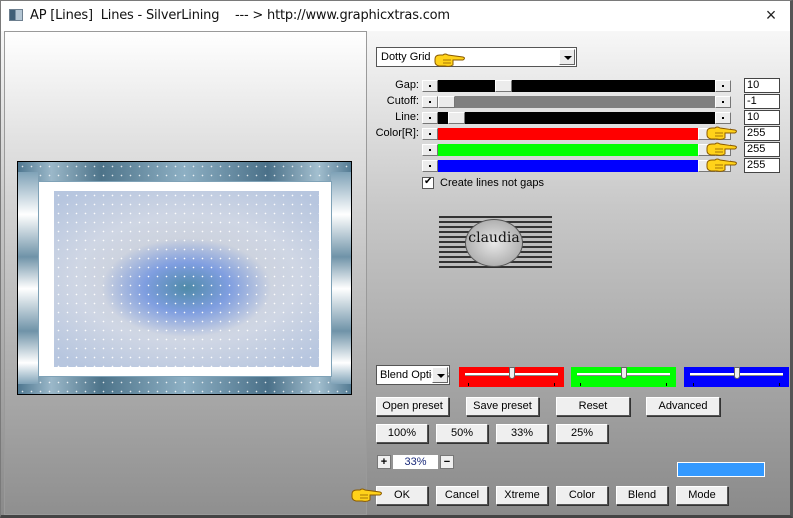  What do you see at coordinates (522, 495) in the screenshot?
I see `xtreme-button: Xtreme` at bounding box center [522, 495].